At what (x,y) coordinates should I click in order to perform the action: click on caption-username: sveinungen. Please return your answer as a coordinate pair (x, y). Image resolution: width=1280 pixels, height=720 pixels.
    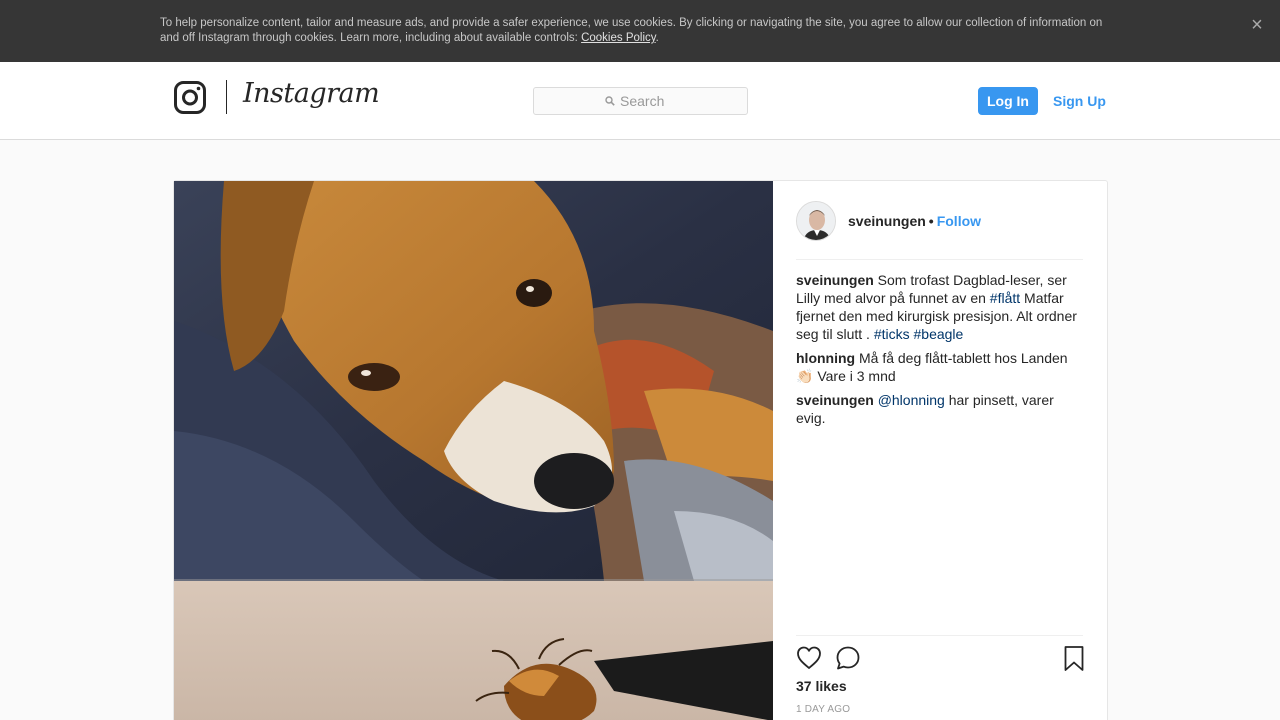
    Looking at the image, I should click on (835, 280).